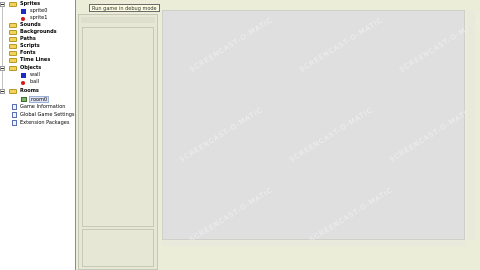  Describe the element at coordinates (118, 20) in the screenshot. I see `window-toolbar` at that location.